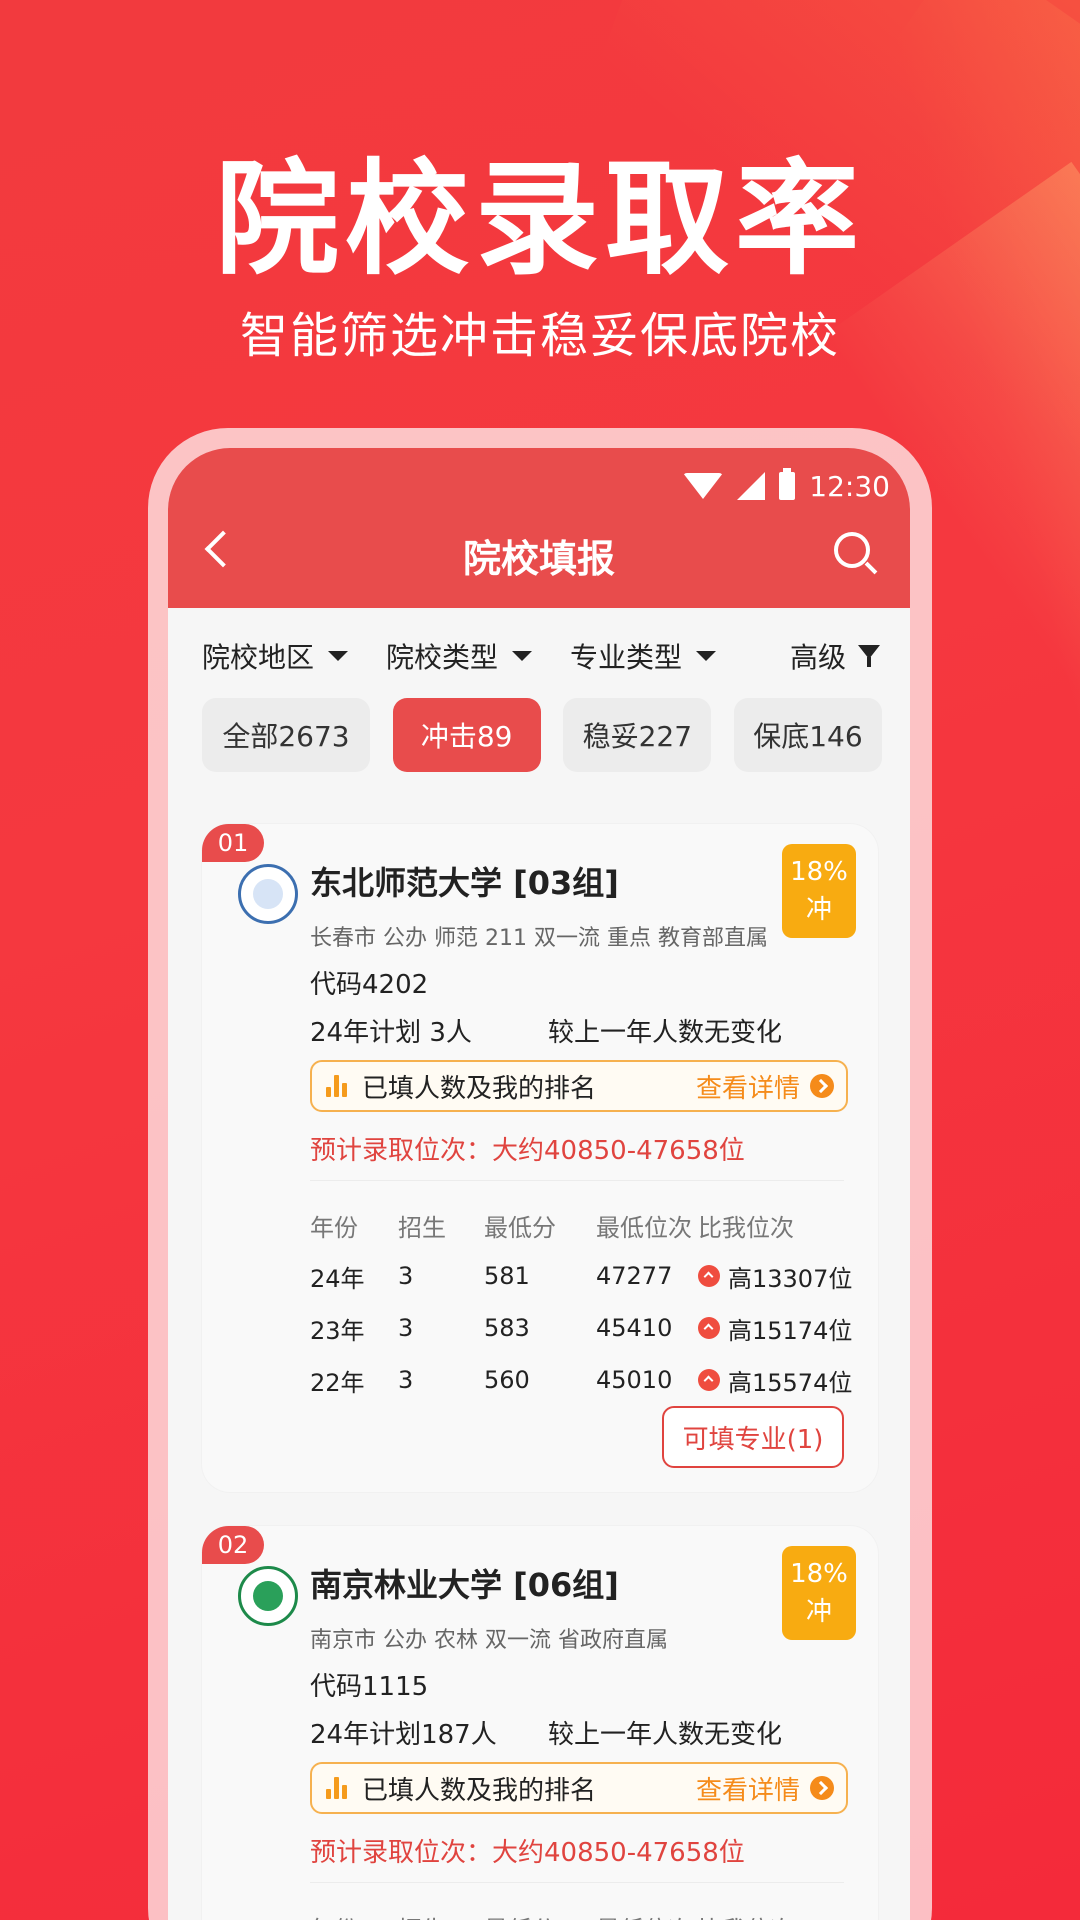 Image resolution: width=1080 pixels, height=1920 pixels. I want to click on cell-rank-diff: 高15574位, so click(775, 1380).